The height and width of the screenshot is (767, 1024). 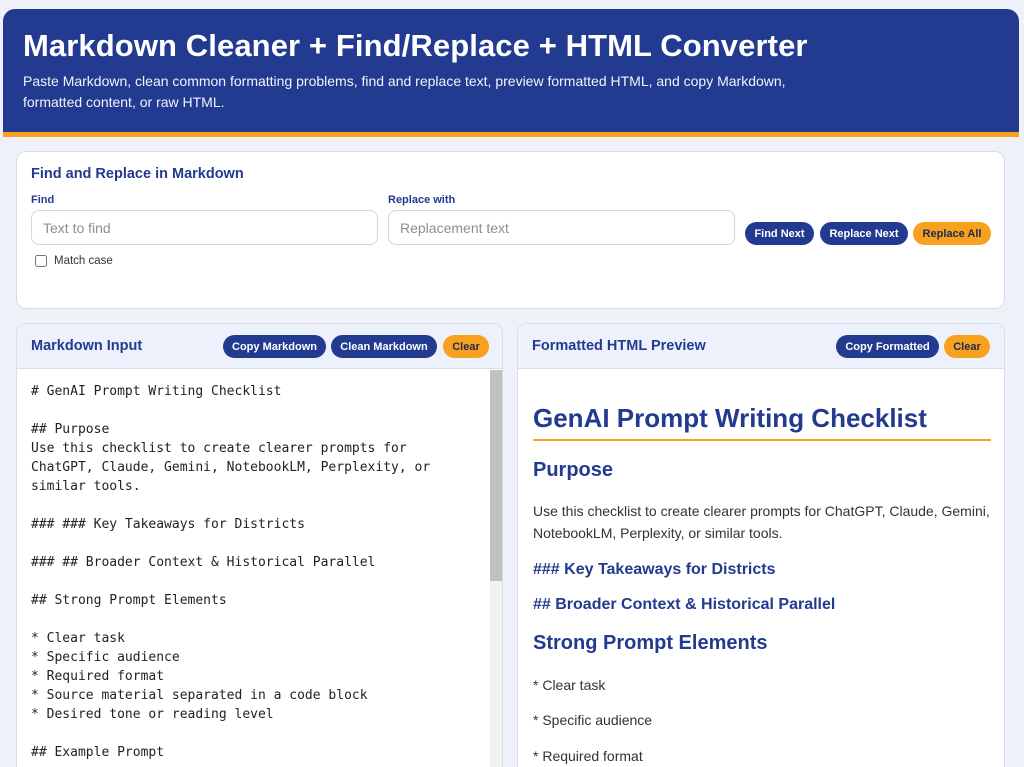 I want to click on clear-markdown-button: Clear, so click(x=466, y=346).